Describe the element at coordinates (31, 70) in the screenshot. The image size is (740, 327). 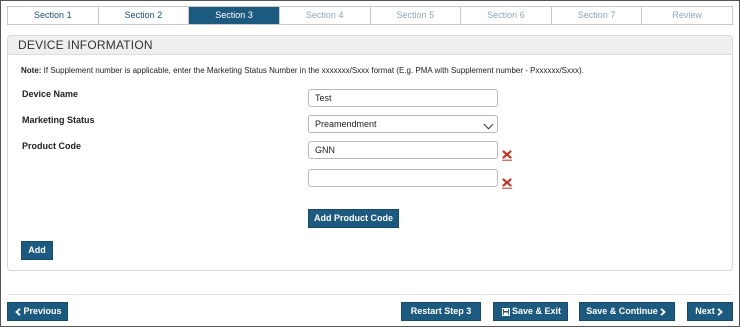
I see `note-prefix: Note:` at that location.